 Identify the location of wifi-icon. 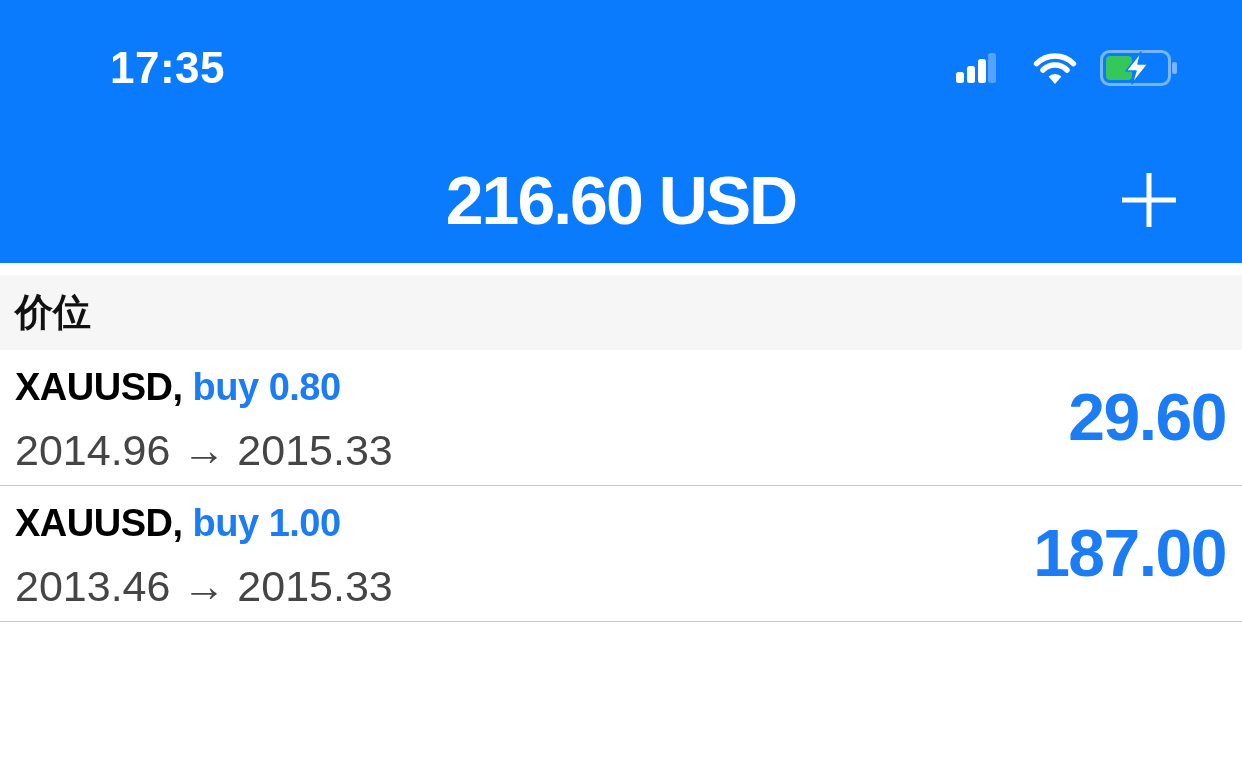
(1055, 68).